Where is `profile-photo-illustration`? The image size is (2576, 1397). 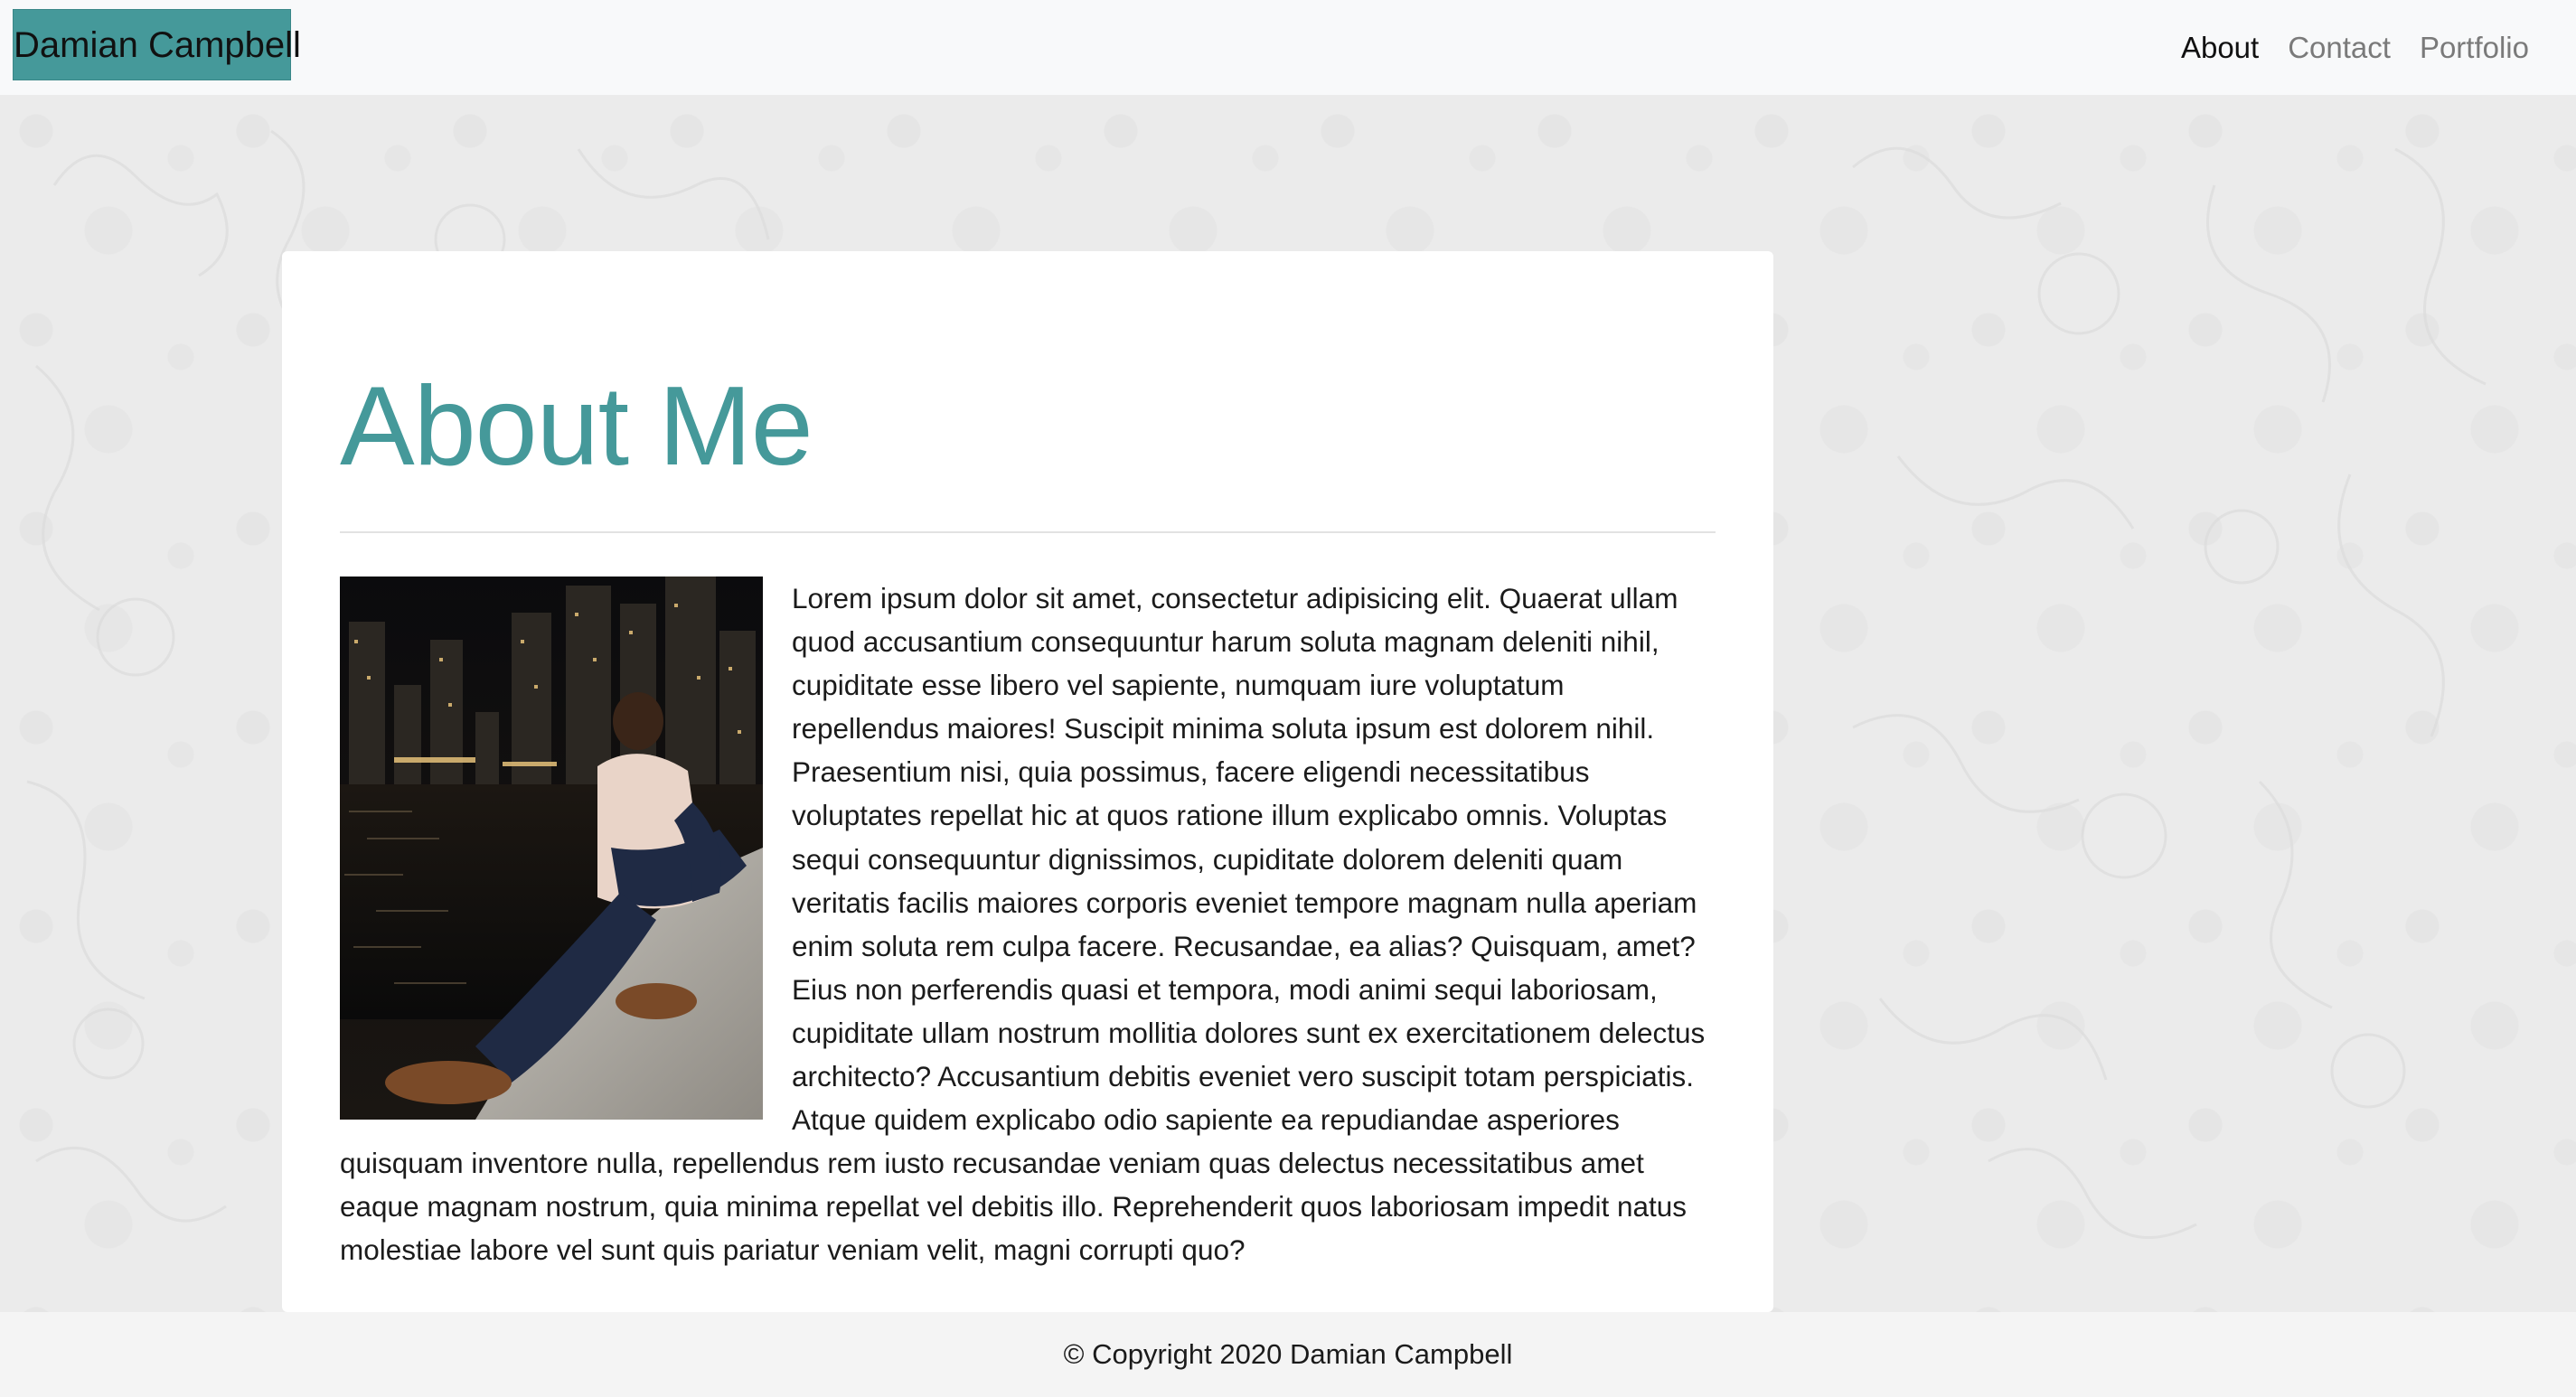 profile-photo-illustration is located at coordinates (551, 848).